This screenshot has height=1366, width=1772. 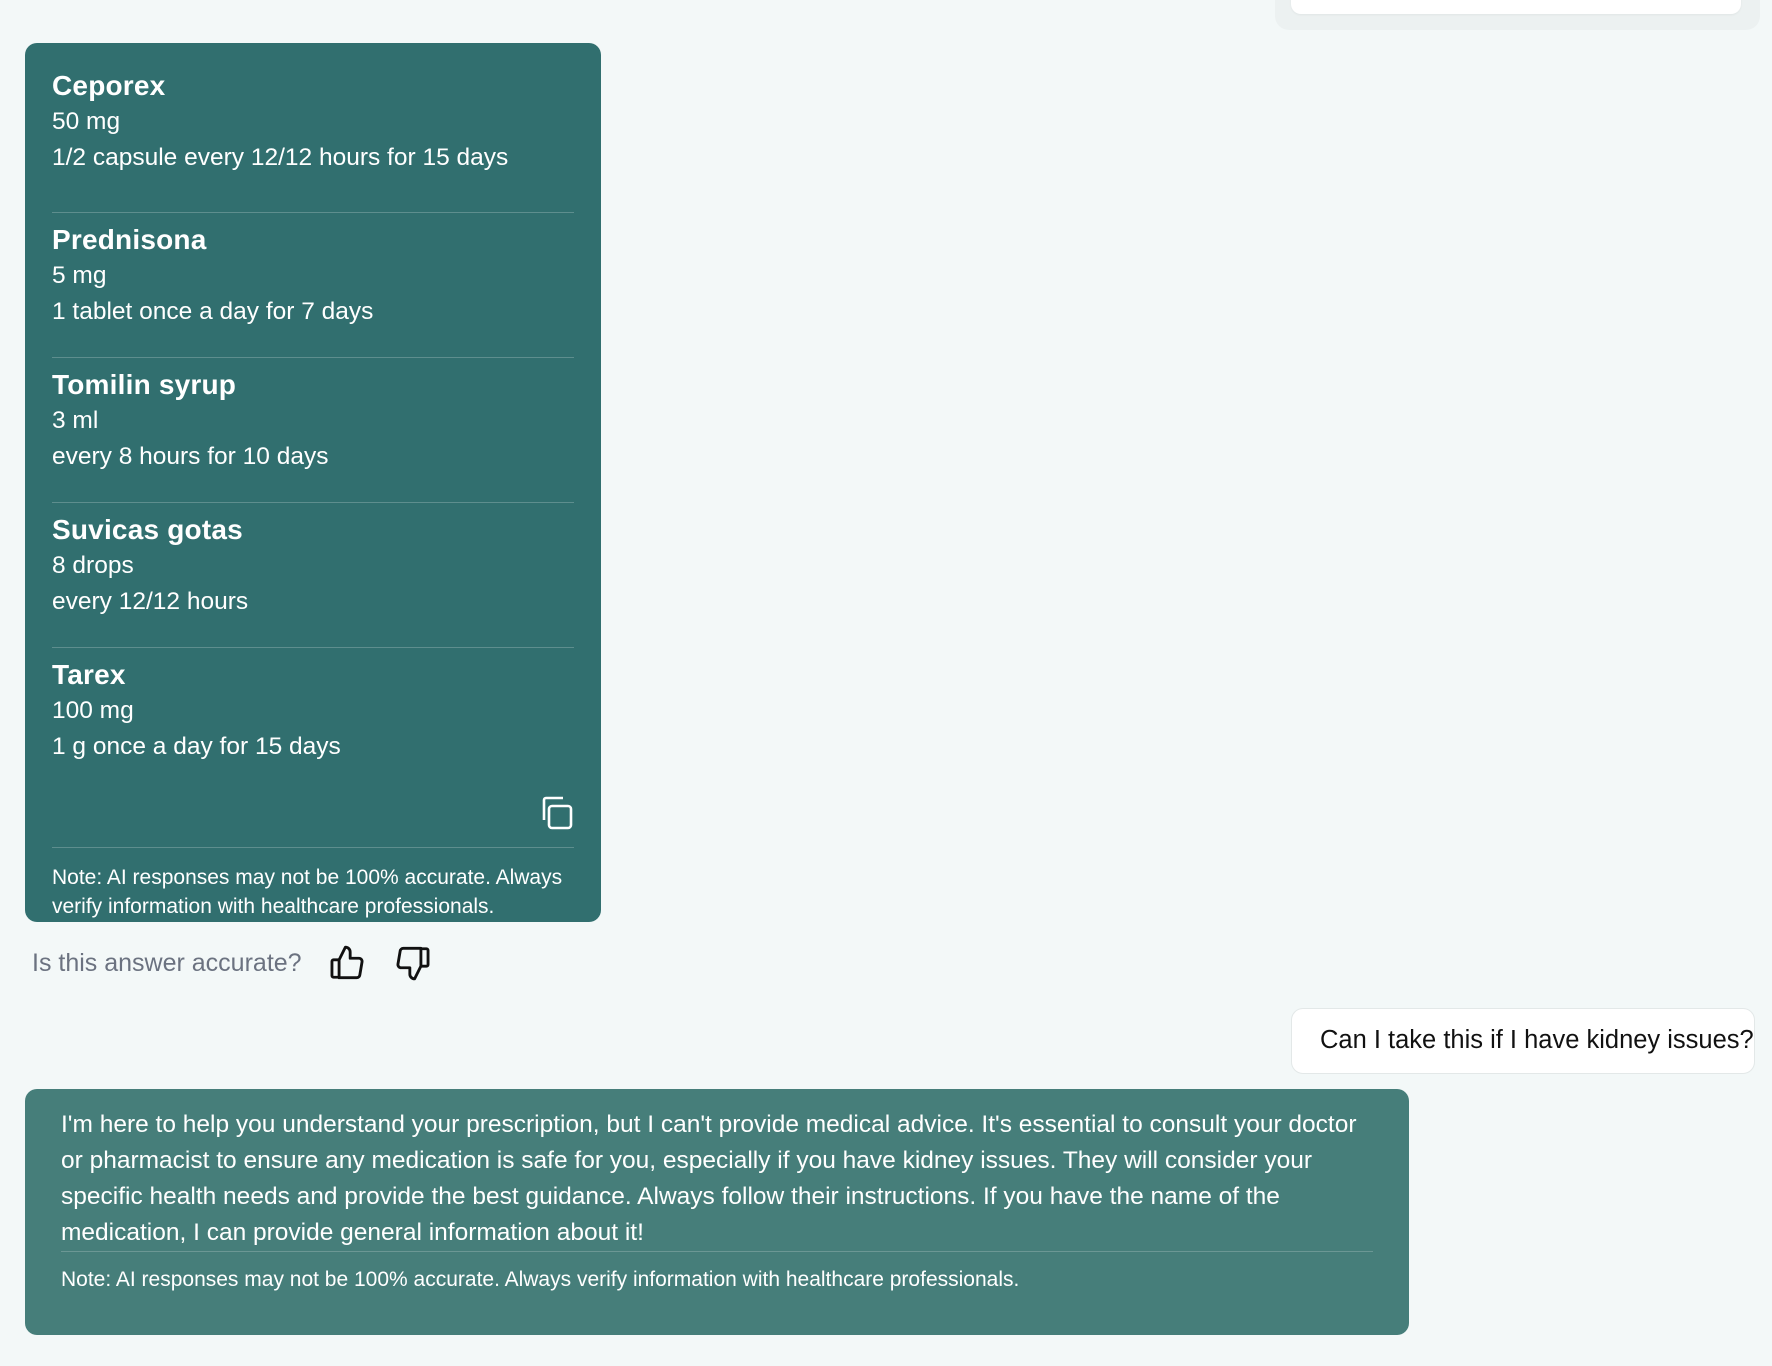 I want to click on user-message-bubble: Can I take this if I have kidney issues?, so click(x=1523, y=1041).